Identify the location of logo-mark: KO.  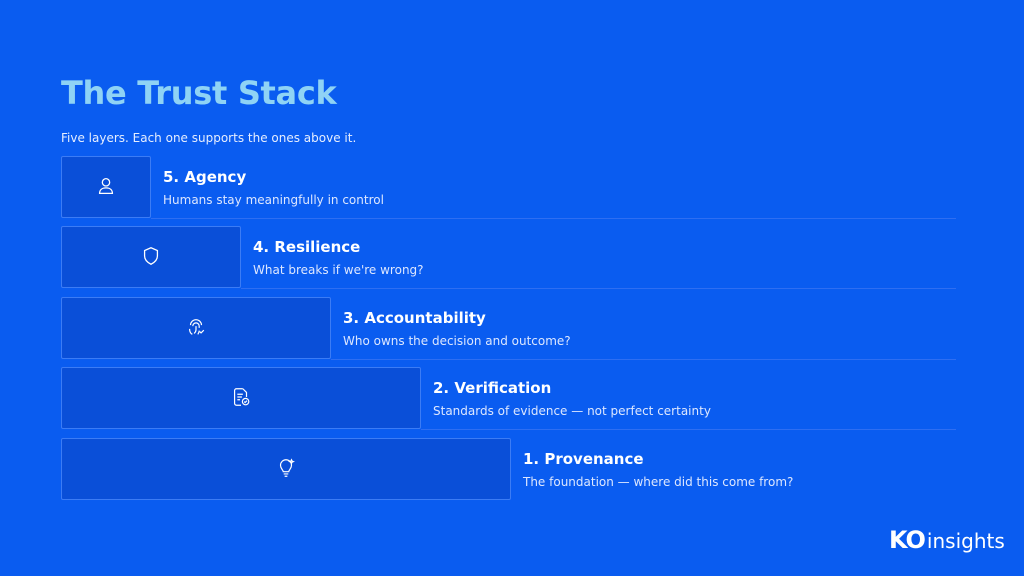
(907, 540).